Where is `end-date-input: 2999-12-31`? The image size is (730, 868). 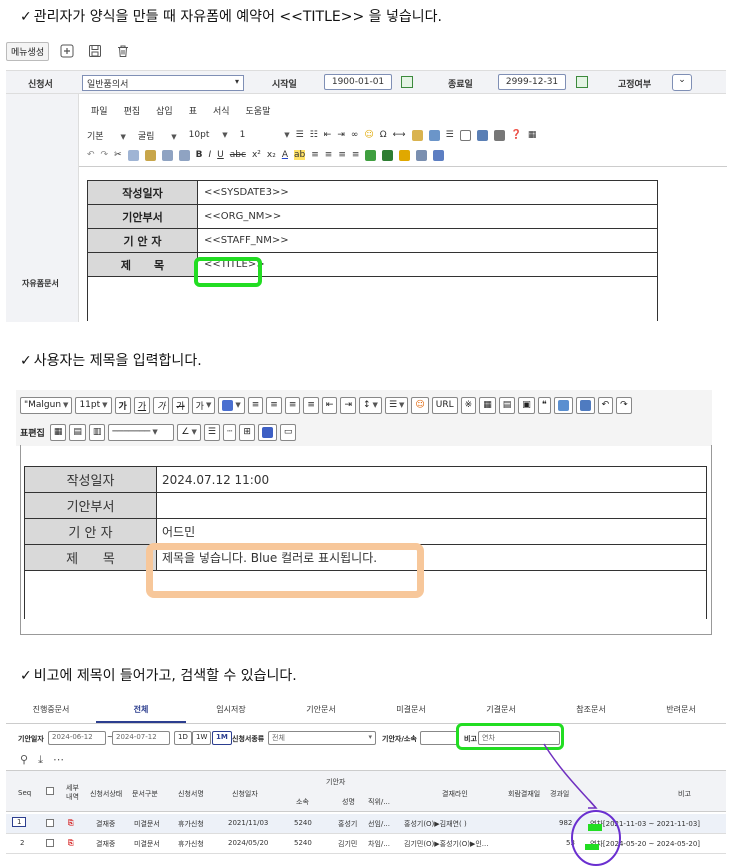 end-date-input: 2999-12-31 is located at coordinates (532, 82).